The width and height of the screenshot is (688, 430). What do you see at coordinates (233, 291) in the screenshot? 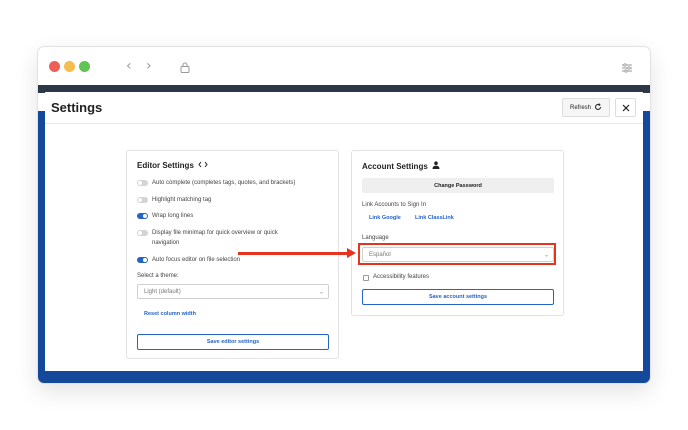
I see `theme-select: Light (default) ⌄` at bounding box center [233, 291].